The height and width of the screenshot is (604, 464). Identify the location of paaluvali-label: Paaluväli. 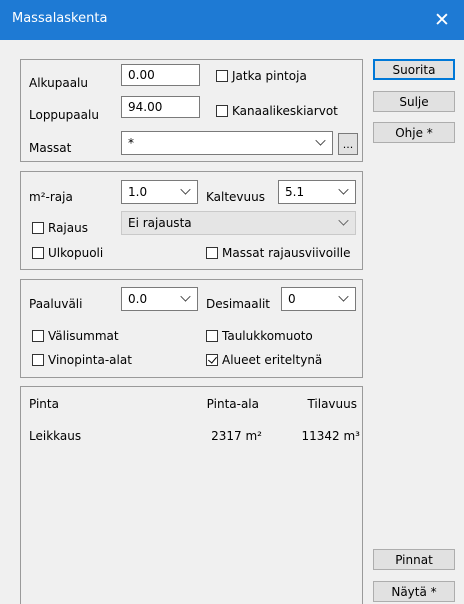
(56, 304).